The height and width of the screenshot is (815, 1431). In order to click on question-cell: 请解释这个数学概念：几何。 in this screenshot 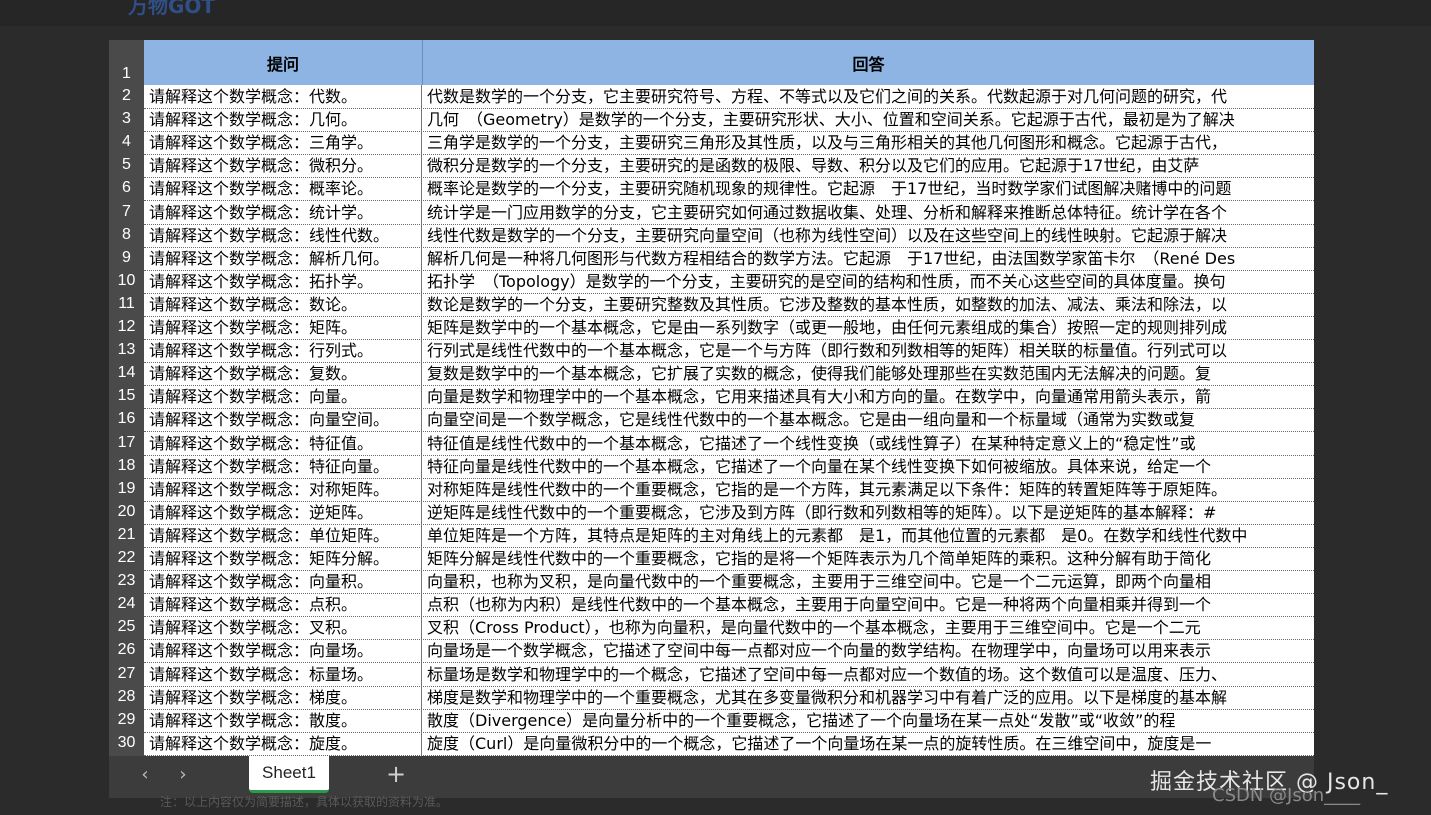, I will do `click(283, 119)`.